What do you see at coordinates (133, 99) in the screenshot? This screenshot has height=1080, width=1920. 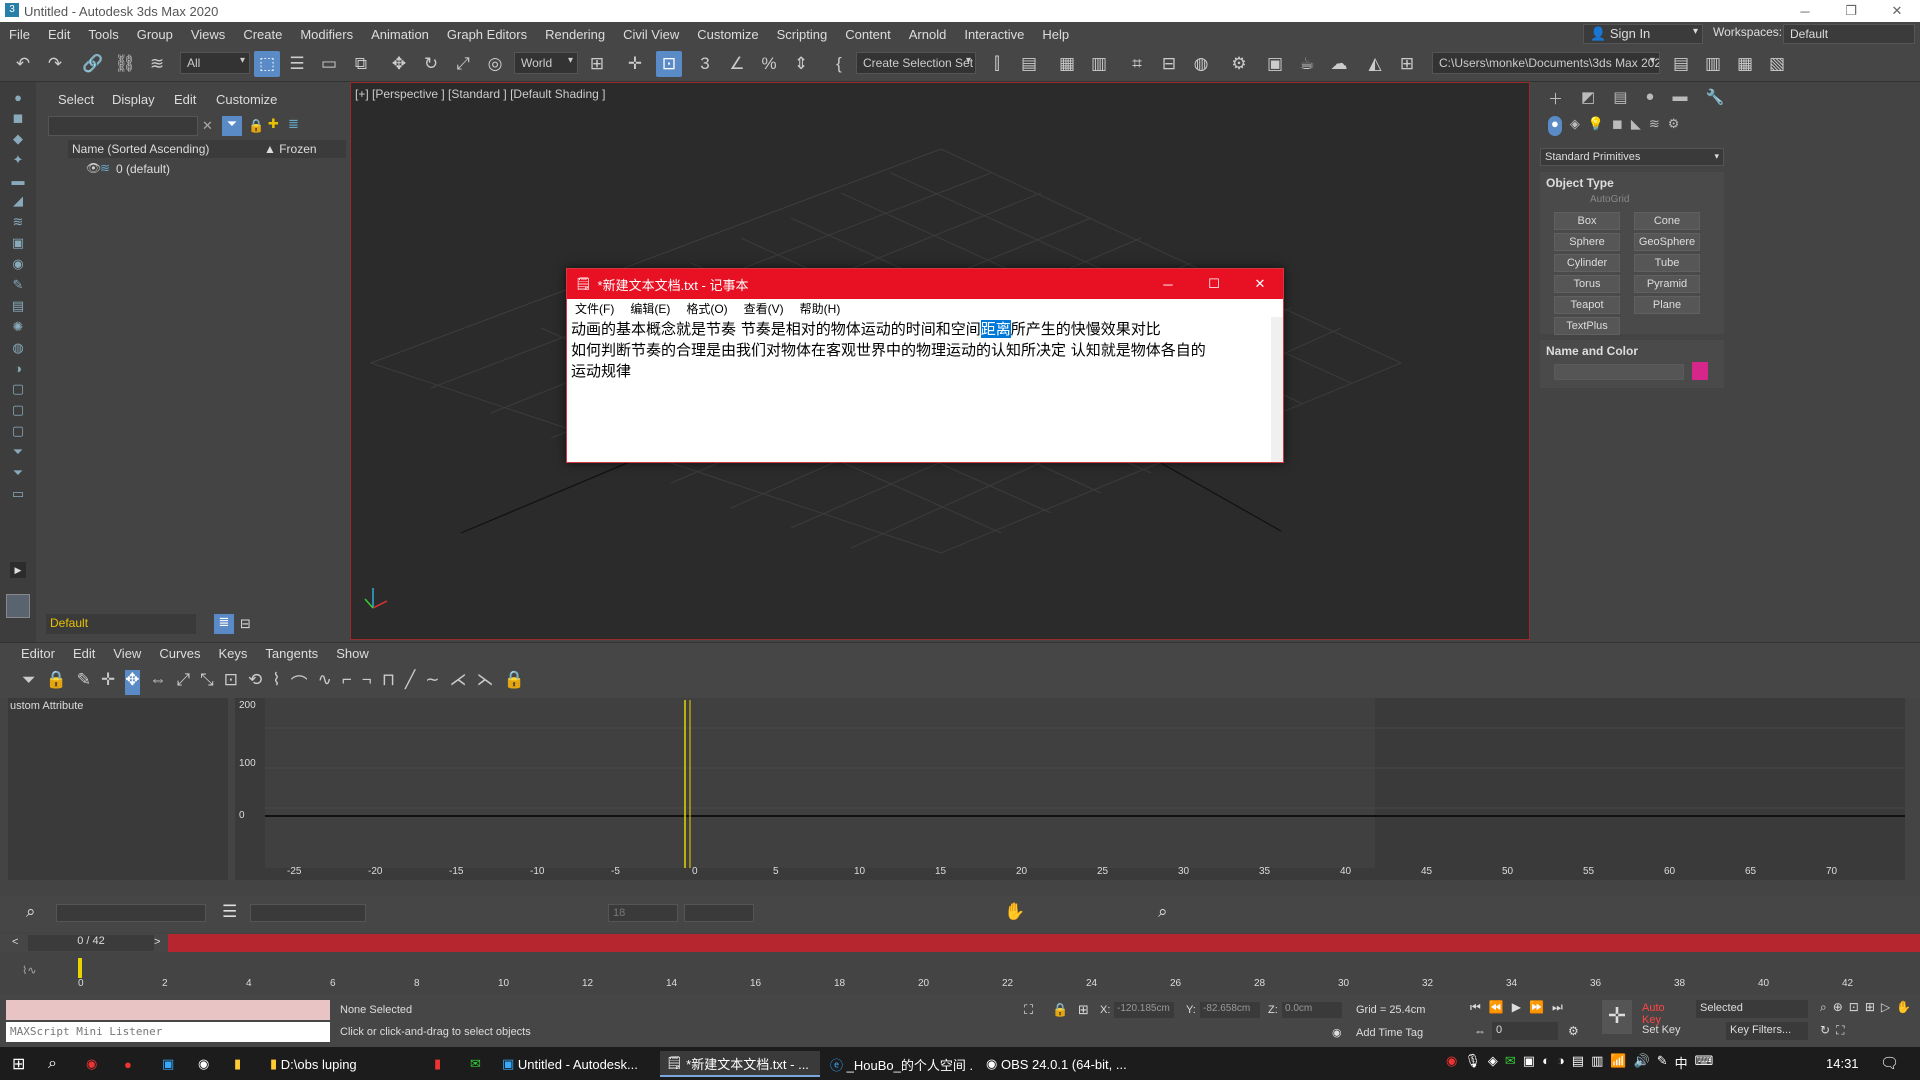 I see `tab-display: Display` at bounding box center [133, 99].